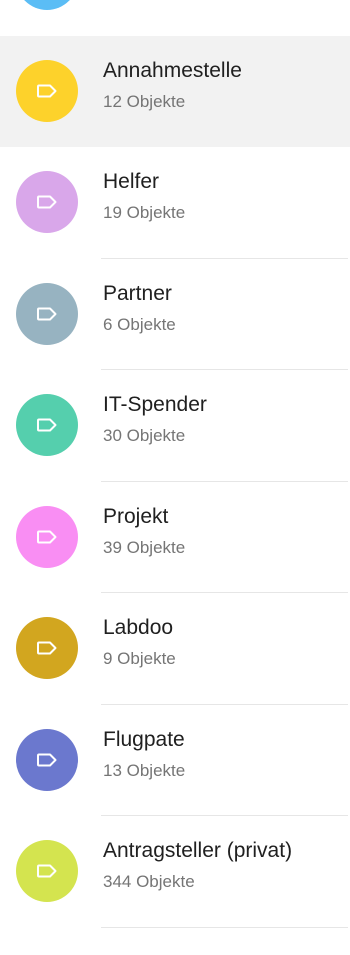 This screenshot has width=350, height=955. What do you see at coordinates (138, 627) in the screenshot?
I see `category-title: Labdoo` at bounding box center [138, 627].